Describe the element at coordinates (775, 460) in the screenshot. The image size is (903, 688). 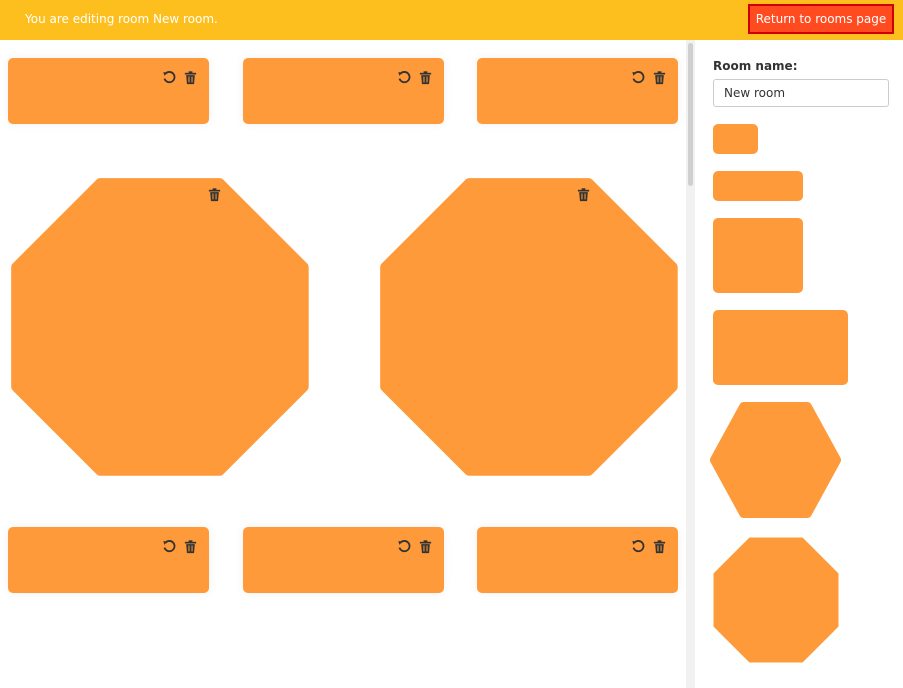
I see `palette-hexagon` at that location.